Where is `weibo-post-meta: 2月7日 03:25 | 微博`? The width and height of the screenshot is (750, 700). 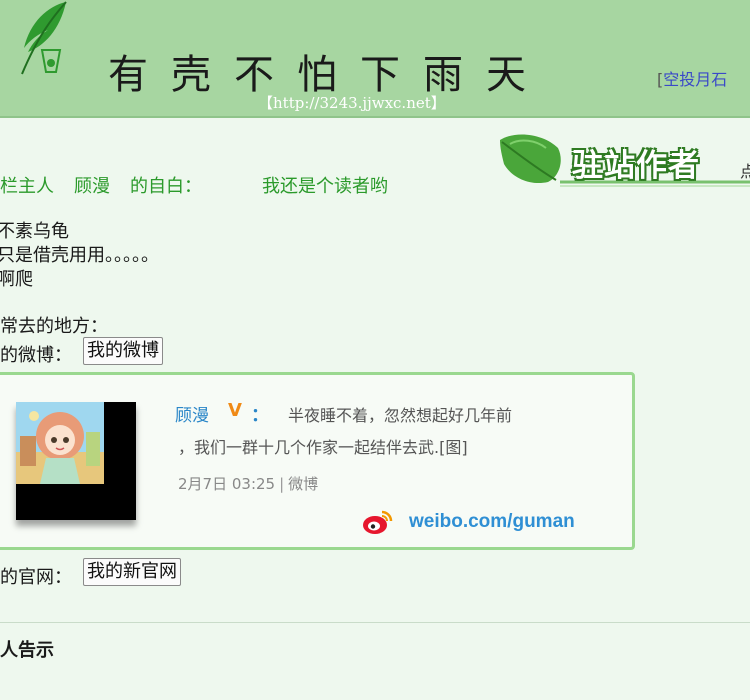 weibo-post-meta: 2月7日 03:25 | 微博 is located at coordinates (248, 483).